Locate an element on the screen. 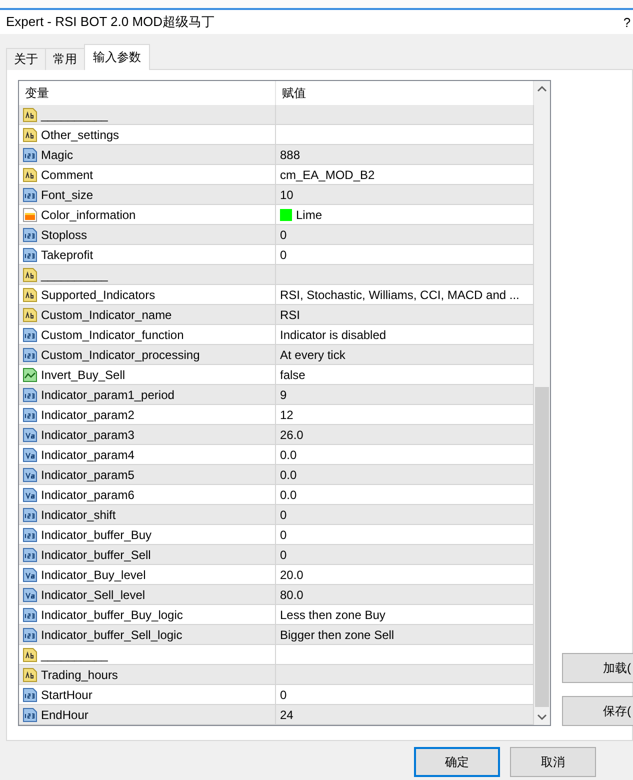 Image resolution: width=633 pixels, height=780 pixels. variable-name: Indicator_buffer_Buy_logic is located at coordinates (112, 615).